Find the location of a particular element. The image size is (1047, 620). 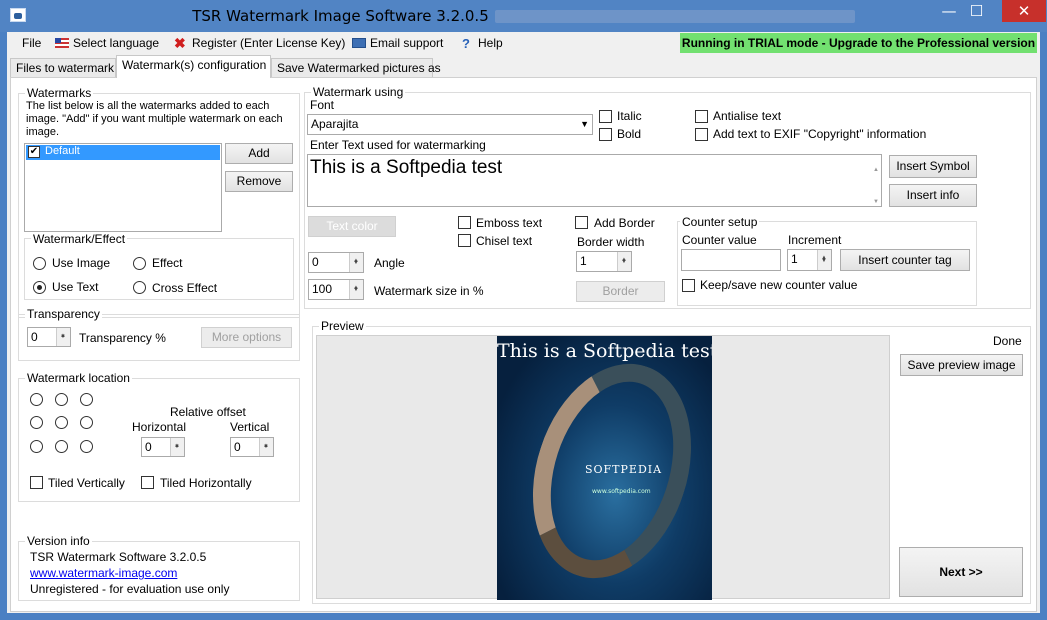

exif-copyright-label: Add text to EXIF "Copyright" information is located at coordinates (820, 134).